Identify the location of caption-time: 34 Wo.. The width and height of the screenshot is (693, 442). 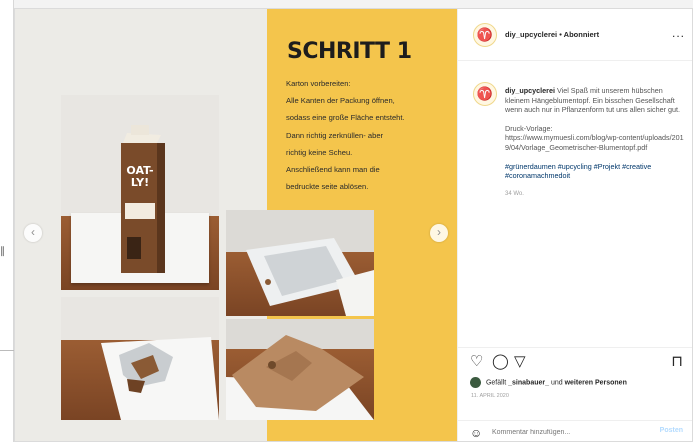
(595, 195).